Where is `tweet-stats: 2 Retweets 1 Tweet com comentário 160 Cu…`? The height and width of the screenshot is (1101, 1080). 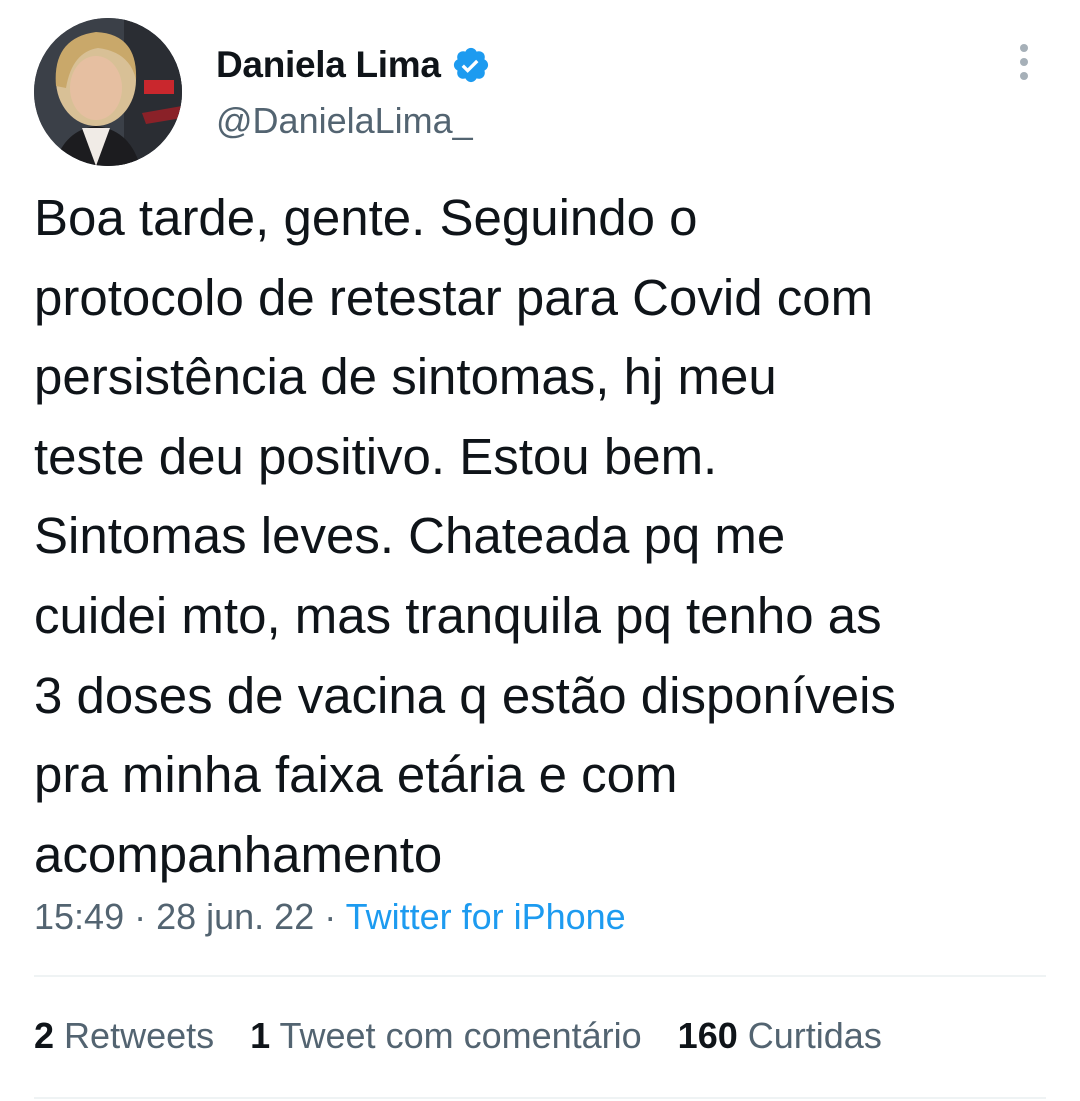 tweet-stats: 2 Retweets 1 Tweet com comentário 160 Cu… is located at coordinates (458, 1036).